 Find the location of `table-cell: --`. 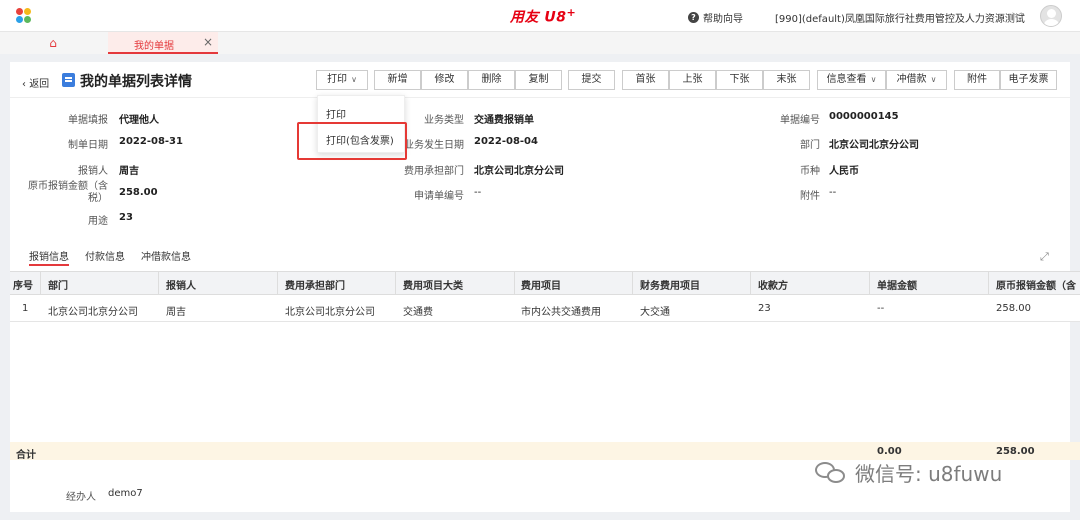

table-cell: -- is located at coordinates (881, 308).